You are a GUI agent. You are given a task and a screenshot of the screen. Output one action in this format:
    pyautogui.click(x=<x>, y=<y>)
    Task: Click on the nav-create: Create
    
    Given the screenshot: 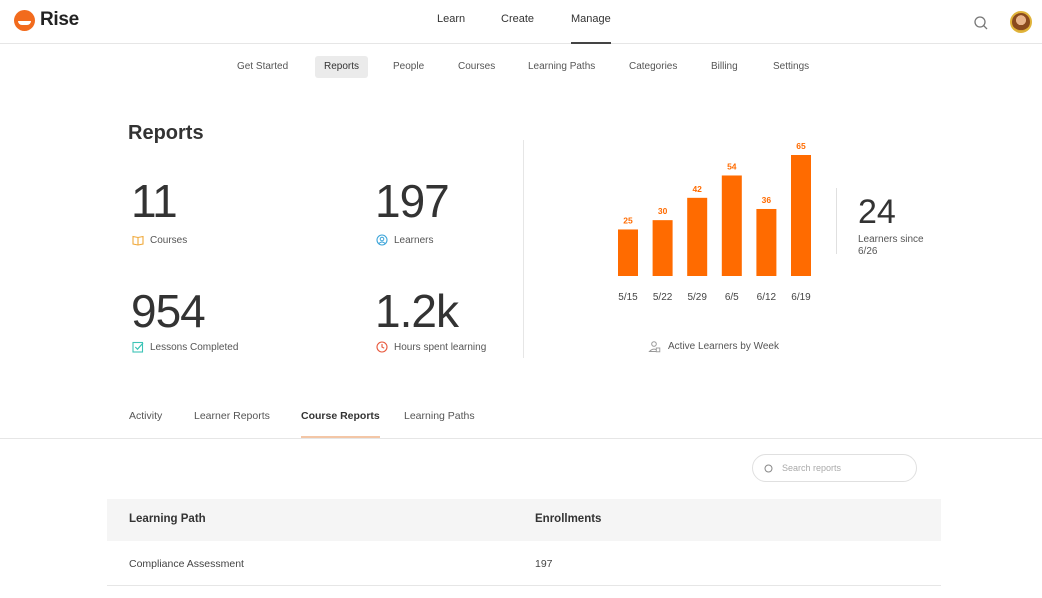 What is the action you would take?
    pyautogui.click(x=517, y=19)
    